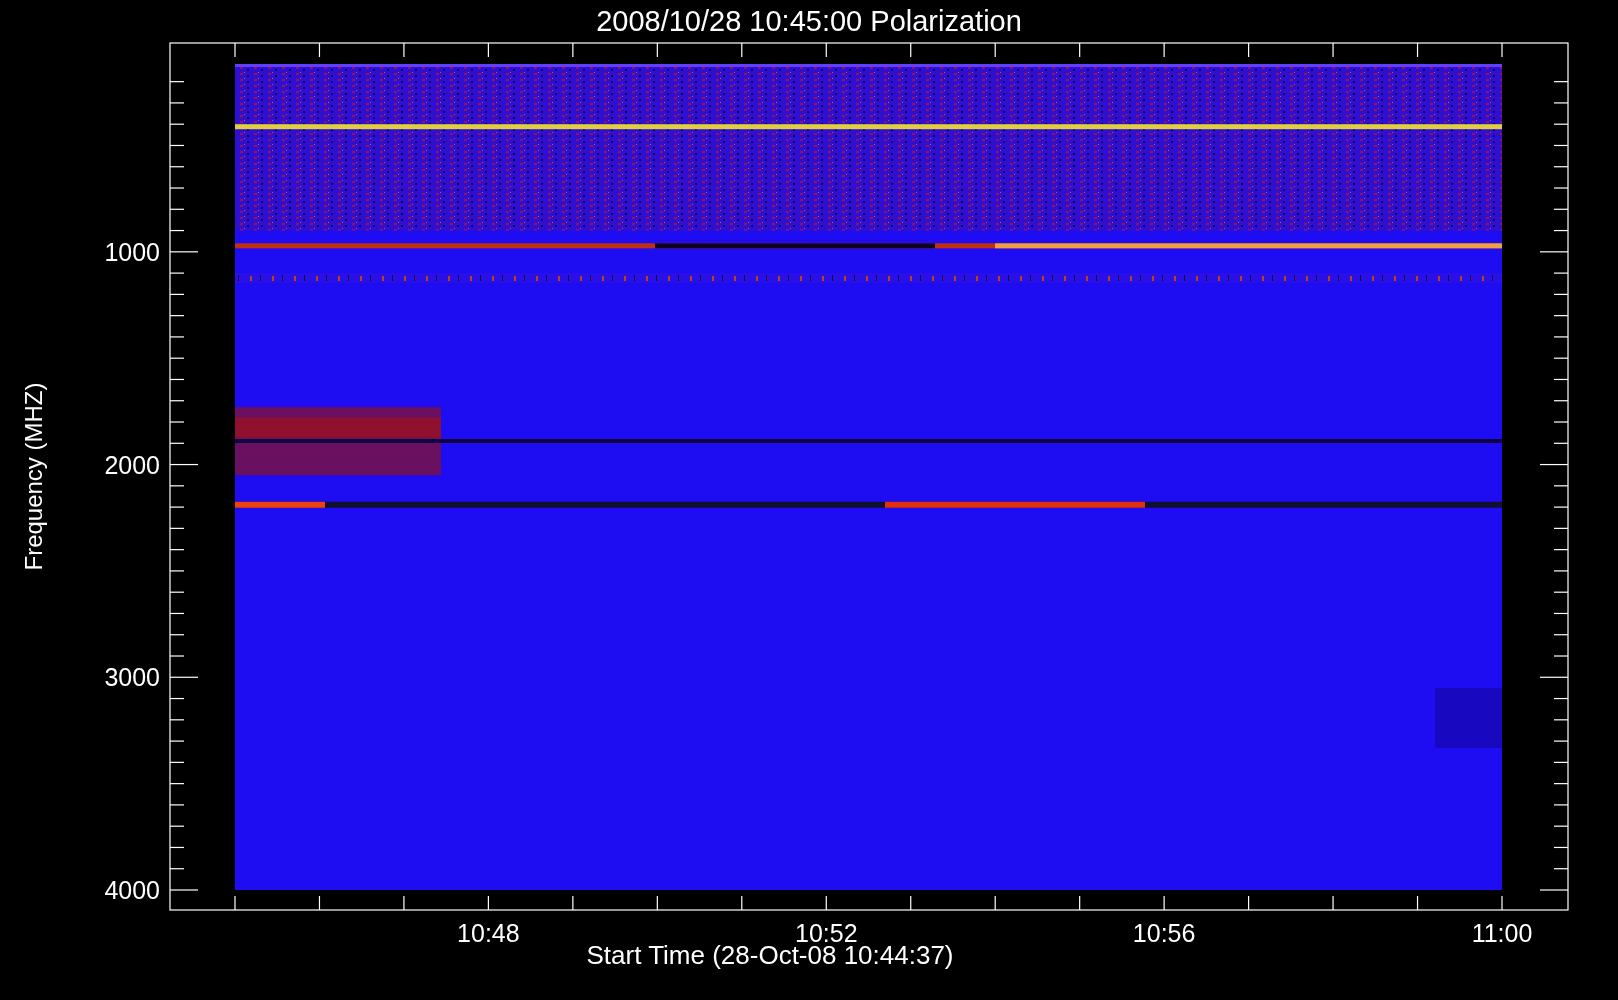 The height and width of the screenshot is (1000, 1618). I want to click on plot-title: 2008/10/28 10:45:00 Polarization, so click(809, 21).